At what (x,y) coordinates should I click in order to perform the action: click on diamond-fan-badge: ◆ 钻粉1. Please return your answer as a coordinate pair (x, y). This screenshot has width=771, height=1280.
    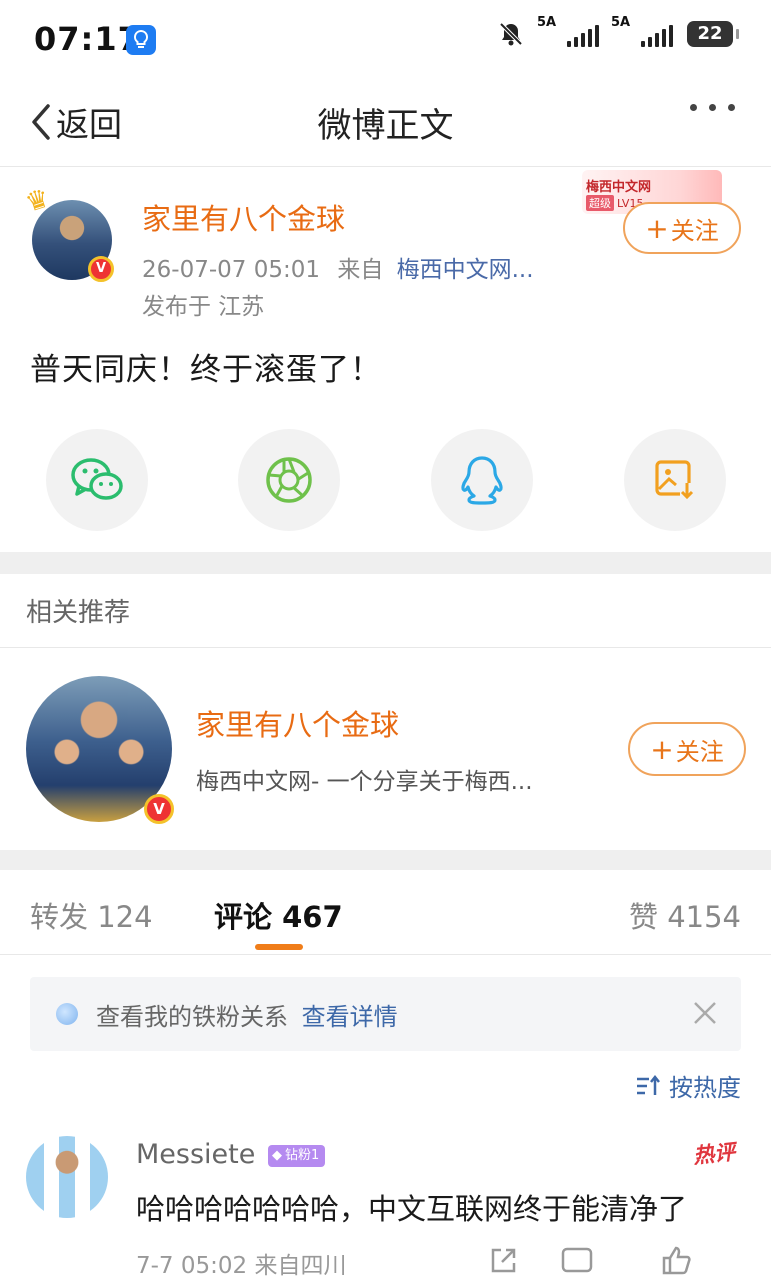
    Looking at the image, I should click on (297, 1156).